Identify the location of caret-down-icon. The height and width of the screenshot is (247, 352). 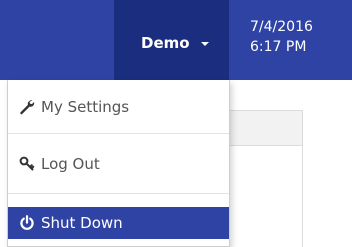
(205, 44).